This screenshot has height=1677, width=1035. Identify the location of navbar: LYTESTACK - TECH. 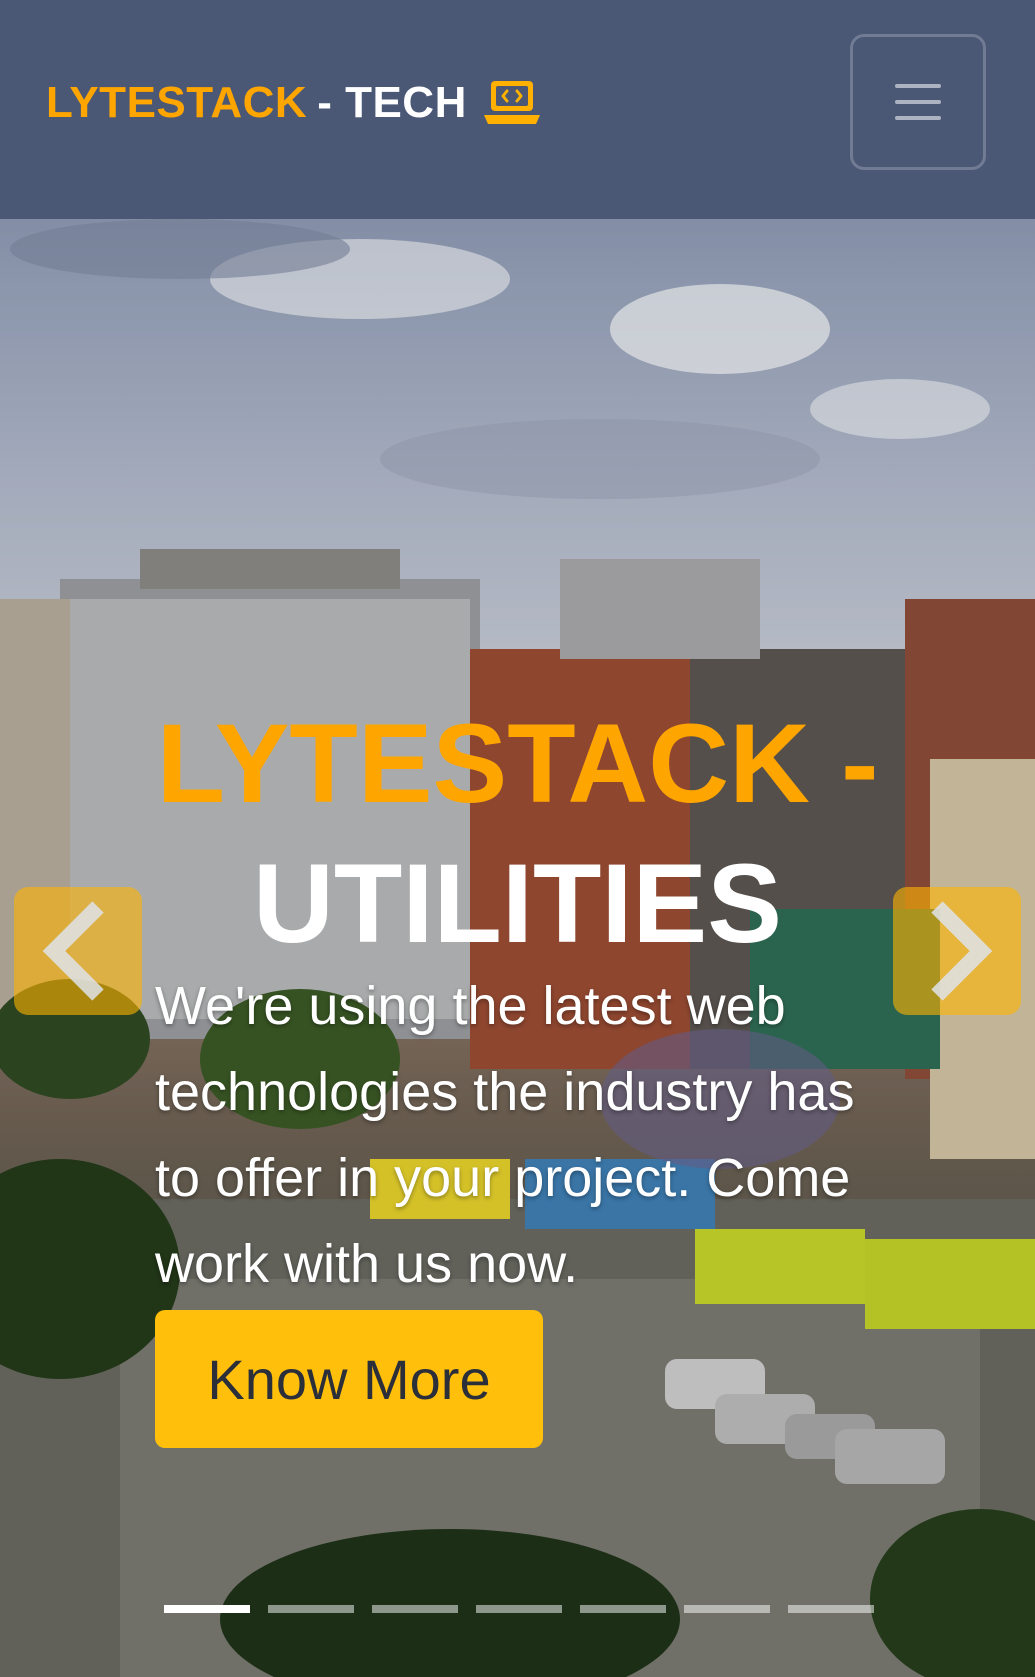
(517, 109).